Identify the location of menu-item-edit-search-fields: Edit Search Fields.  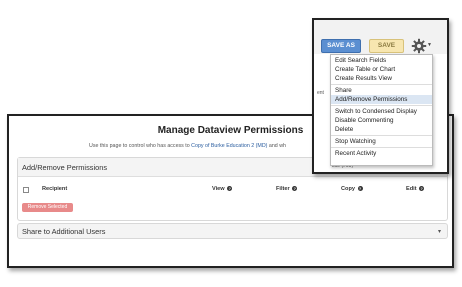
(381, 60).